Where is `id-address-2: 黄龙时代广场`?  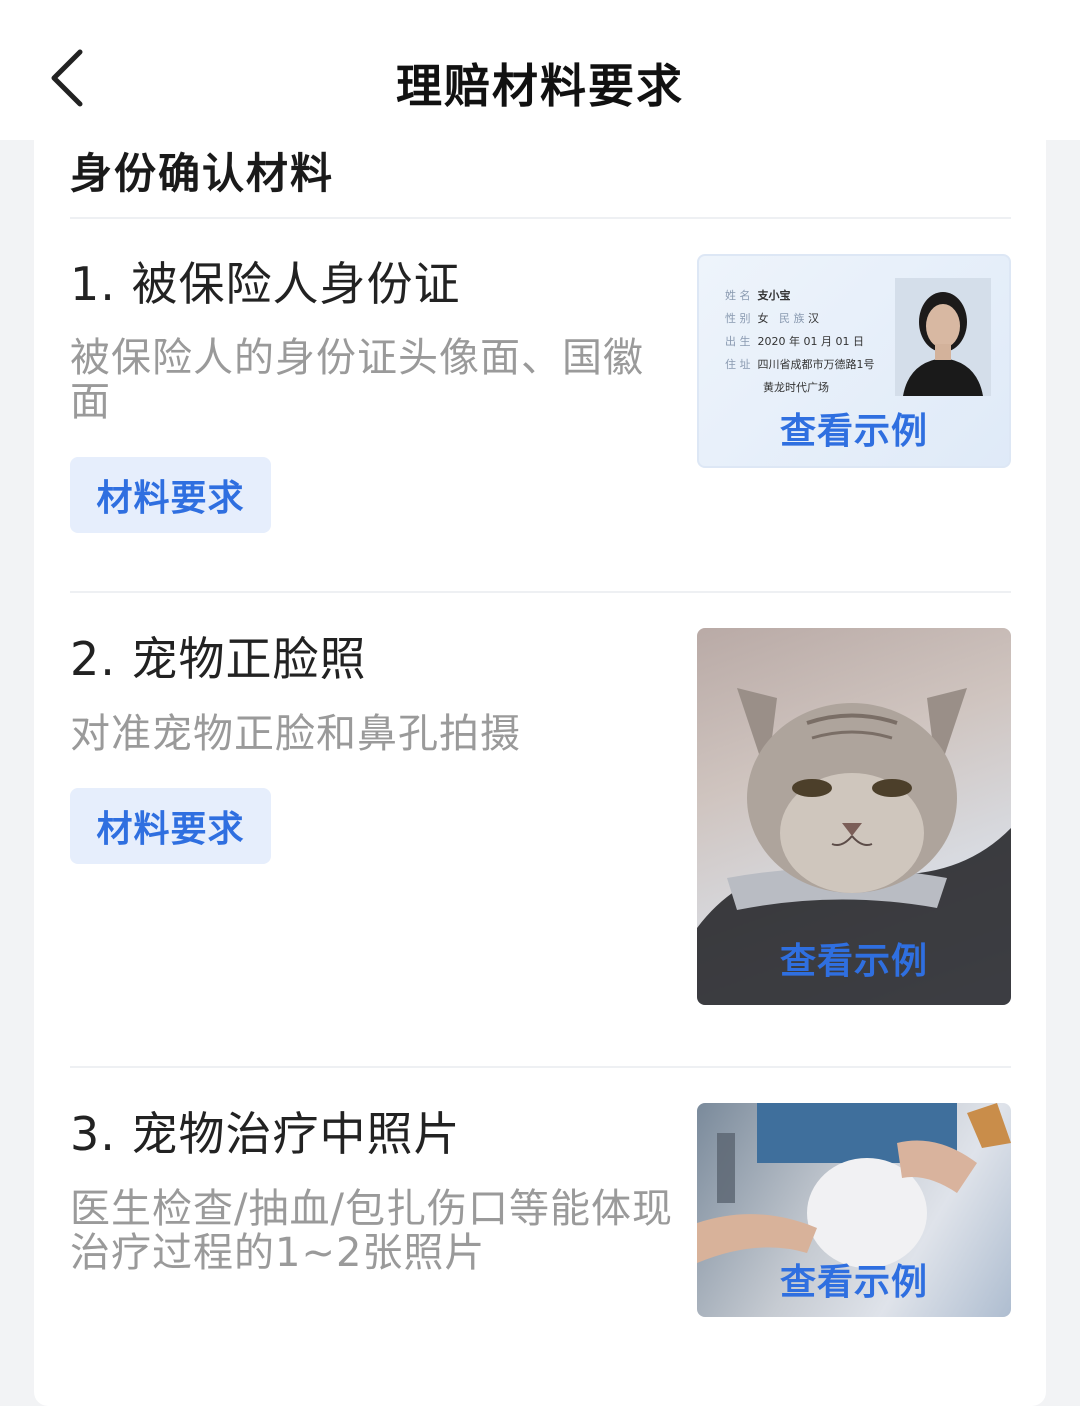
id-address-2: 黄龙时代广场 is located at coordinates (796, 387).